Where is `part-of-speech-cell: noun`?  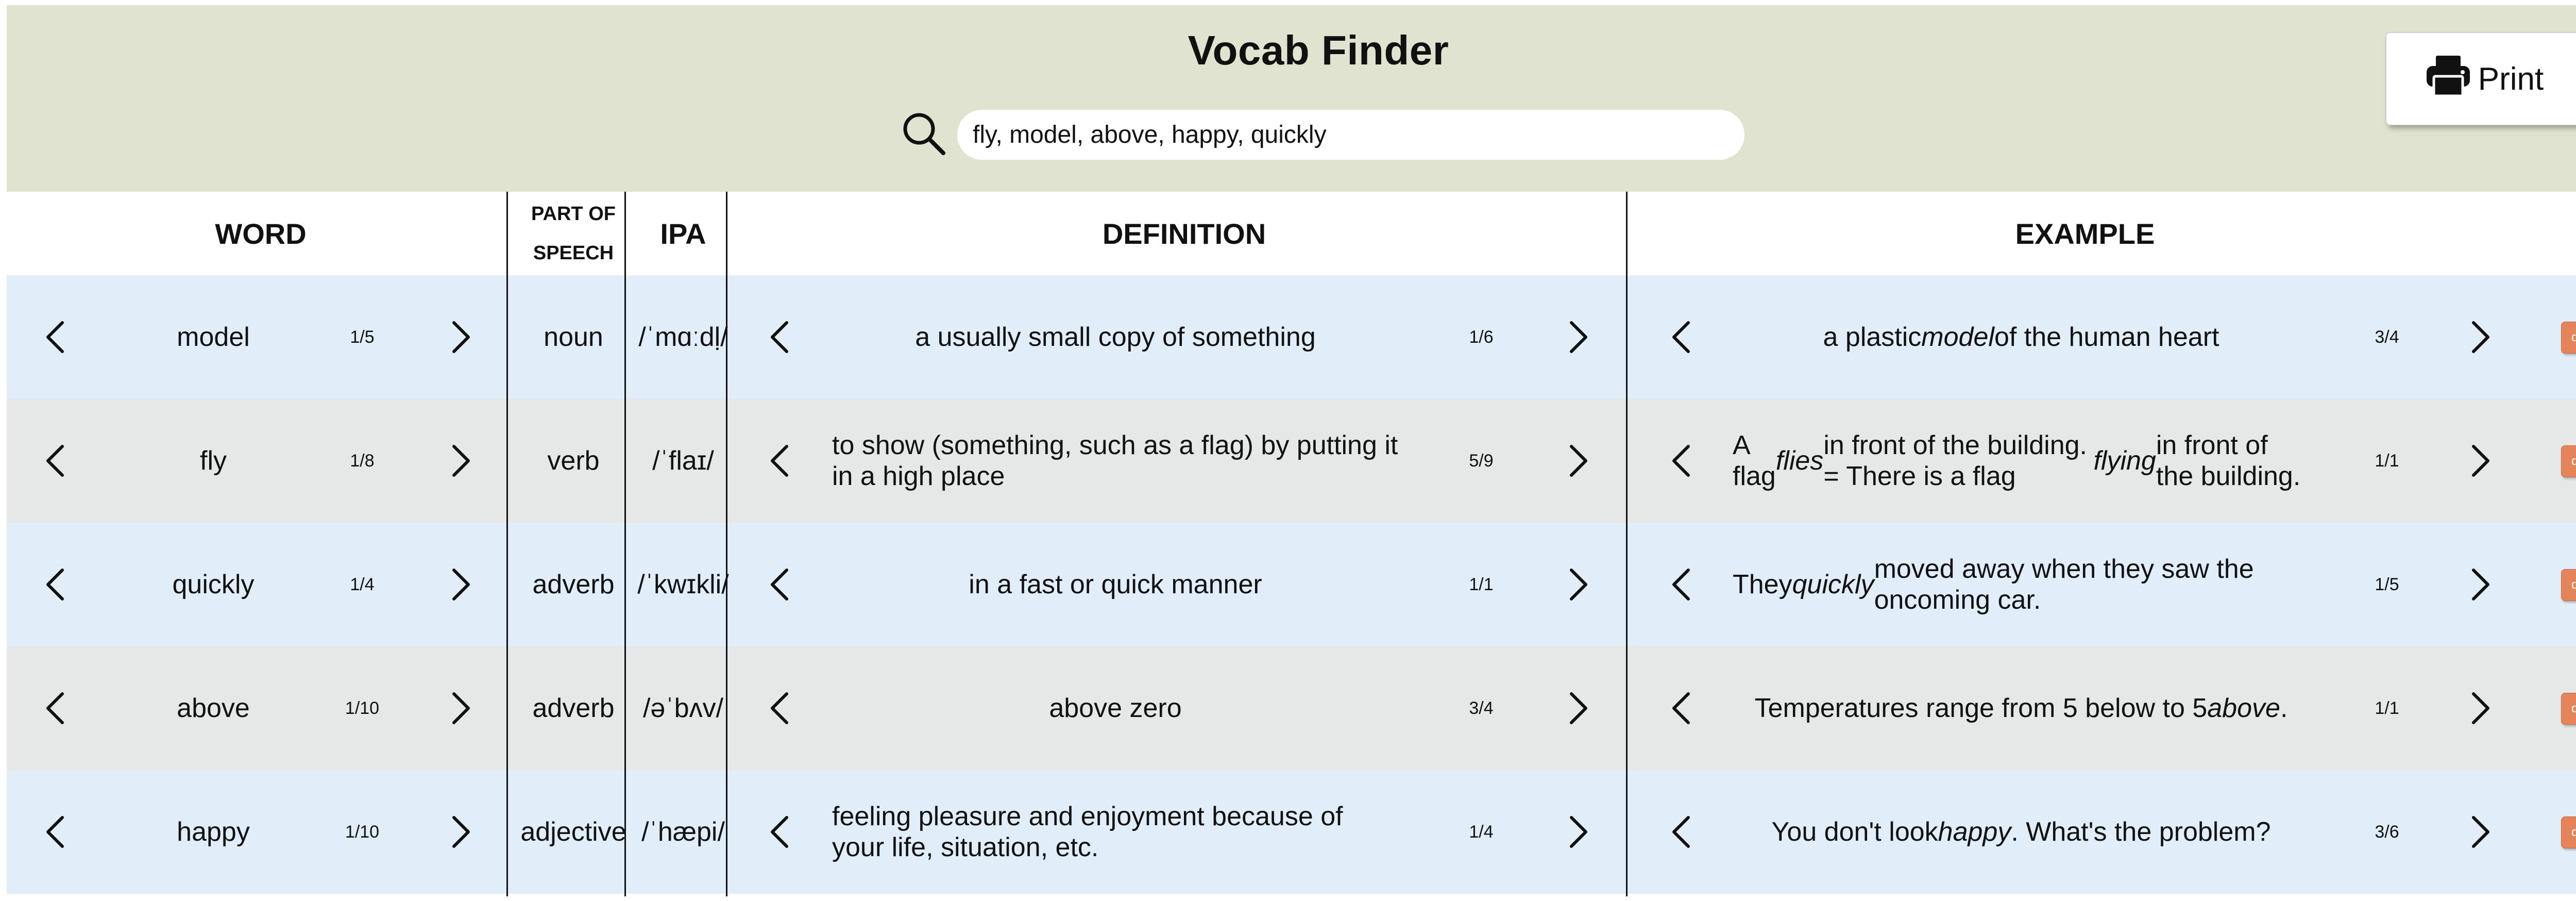
part-of-speech-cell: noun is located at coordinates (573, 337).